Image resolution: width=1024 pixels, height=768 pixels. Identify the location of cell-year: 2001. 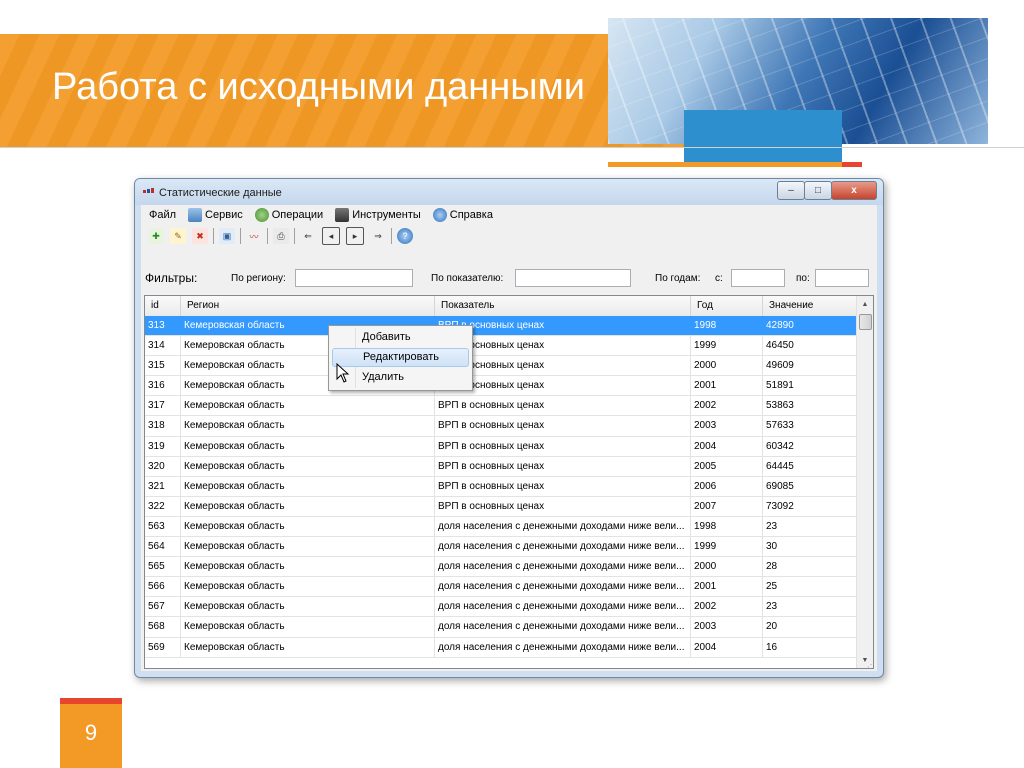
(727, 587).